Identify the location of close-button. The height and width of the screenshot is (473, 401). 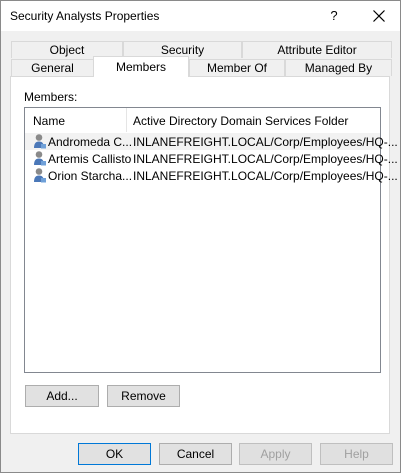
(378, 16).